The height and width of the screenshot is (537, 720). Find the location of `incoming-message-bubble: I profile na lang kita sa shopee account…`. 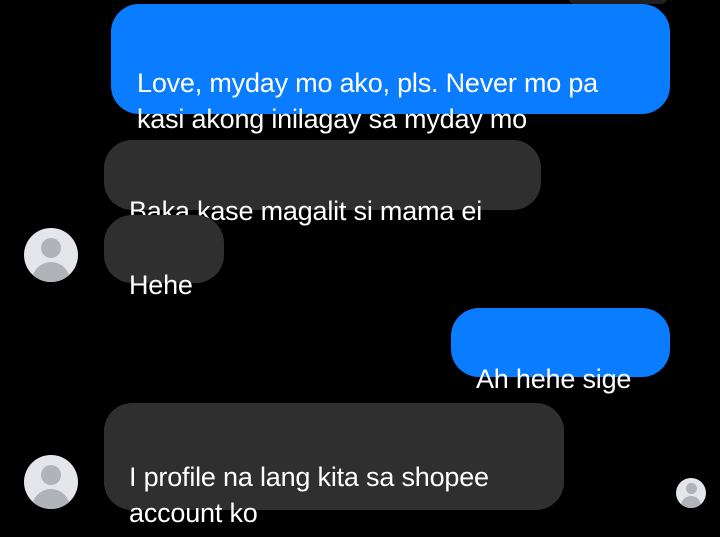

incoming-message-bubble: I profile na lang kita sa shopee account… is located at coordinates (334, 465).